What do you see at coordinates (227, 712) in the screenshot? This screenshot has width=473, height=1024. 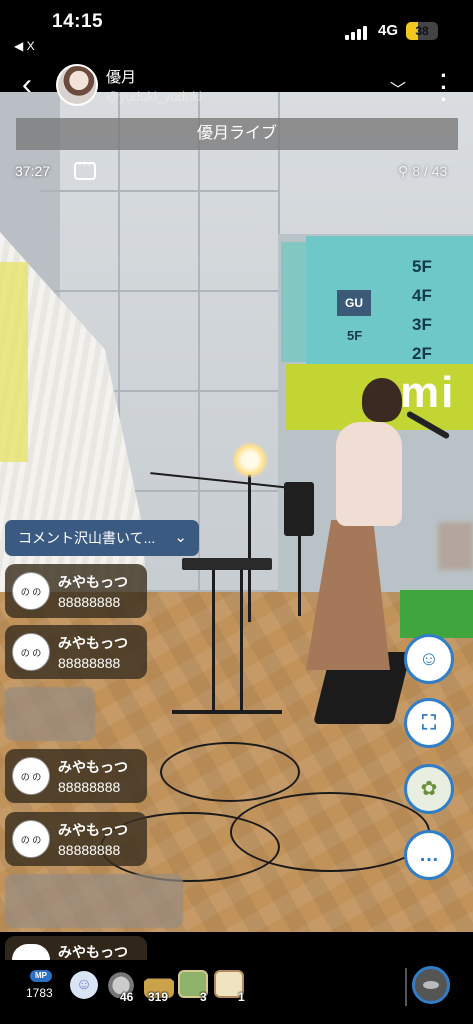 I see `stand-base` at bounding box center [227, 712].